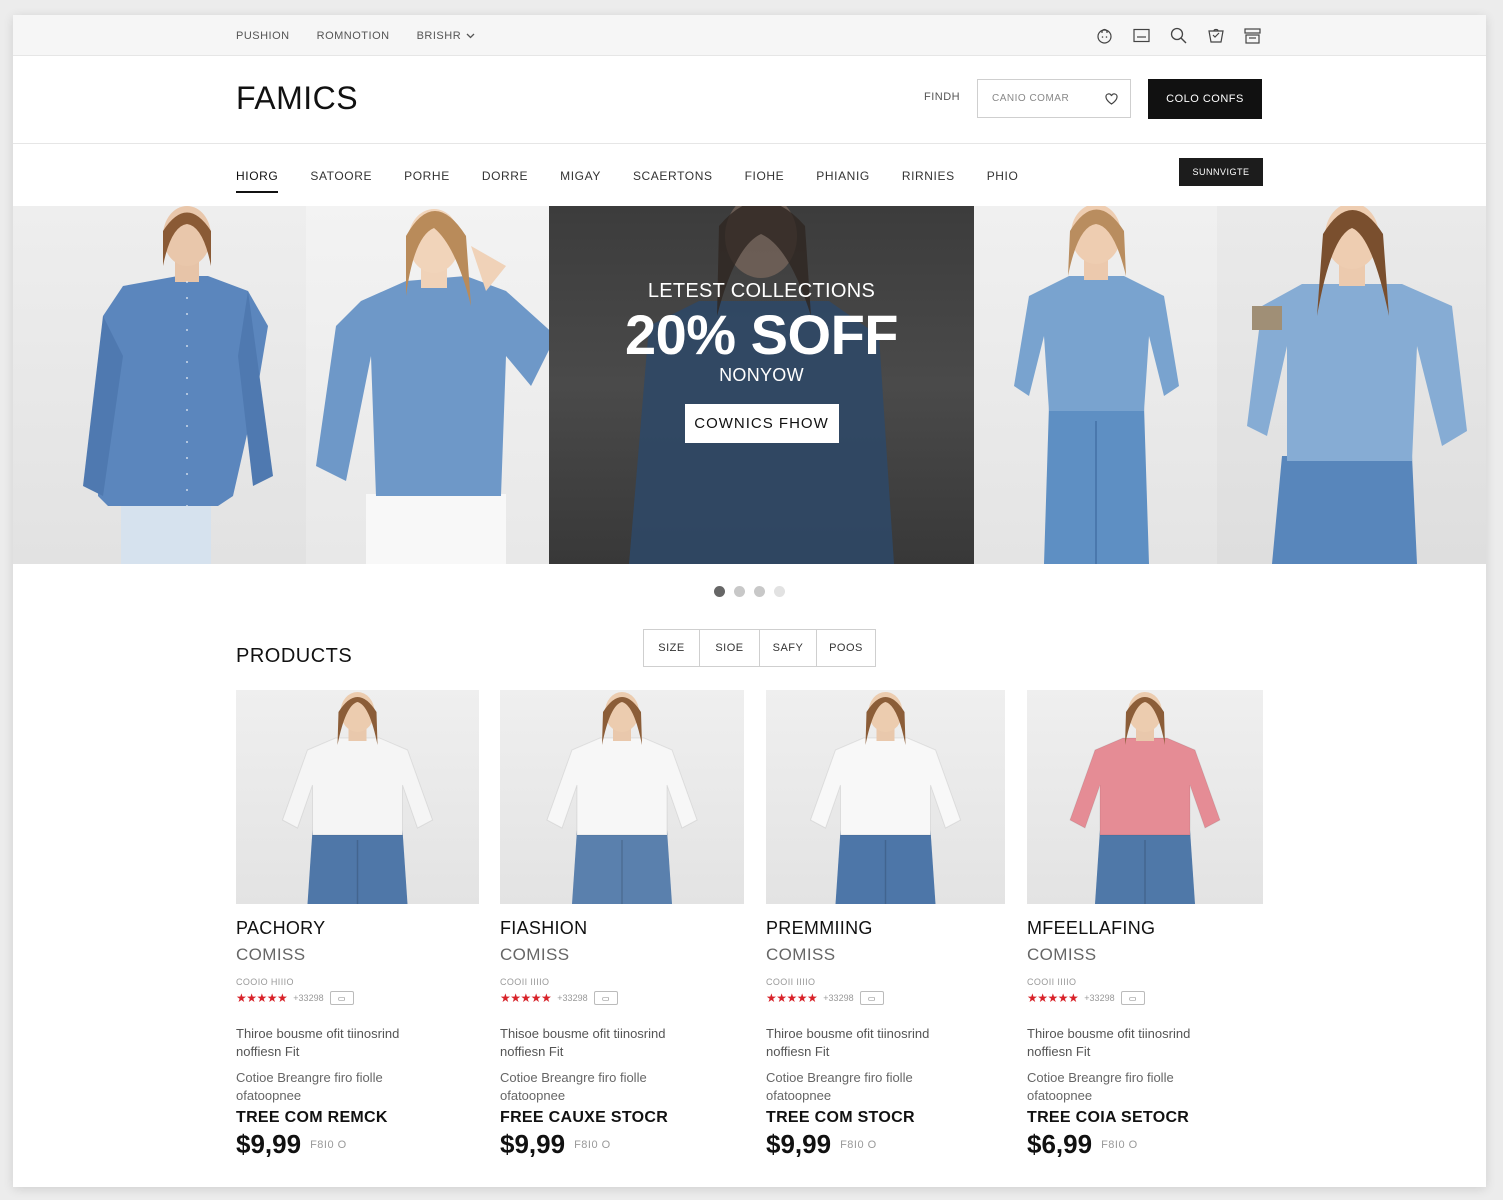  I want to click on header-cta-button: COLO CONFS, so click(1205, 99).